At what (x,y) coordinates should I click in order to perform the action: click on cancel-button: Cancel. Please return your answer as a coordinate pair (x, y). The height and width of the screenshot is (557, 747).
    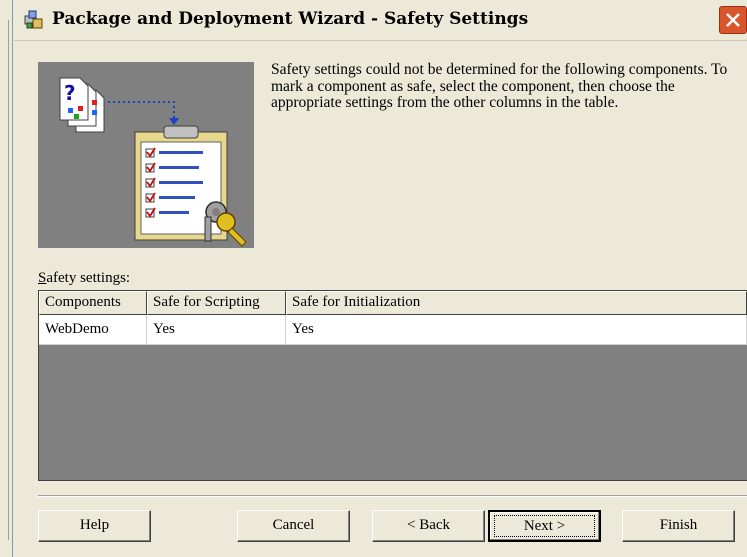
    Looking at the image, I should click on (293, 526).